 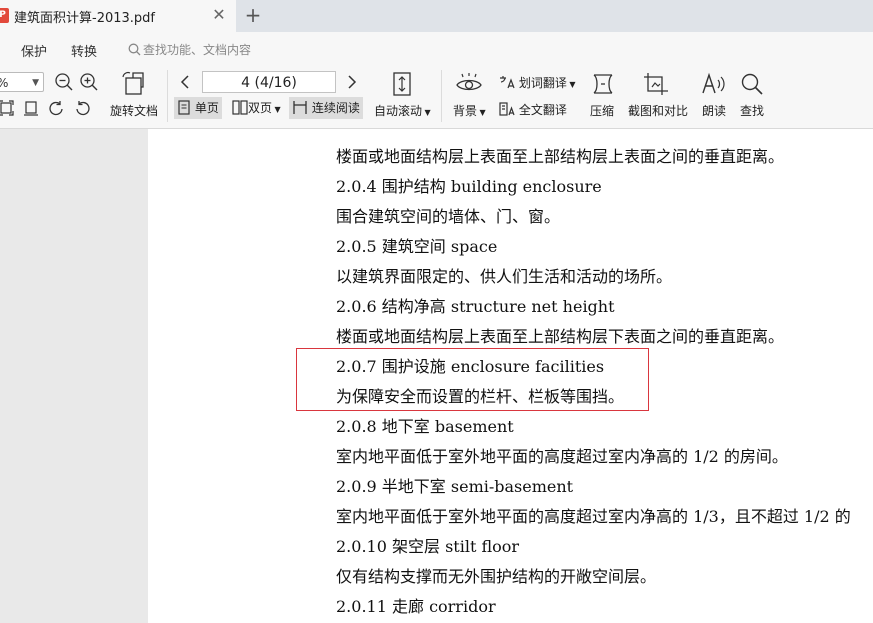 I want to click on word-translate-button: 划词翻译 ▼, so click(x=537, y=82).